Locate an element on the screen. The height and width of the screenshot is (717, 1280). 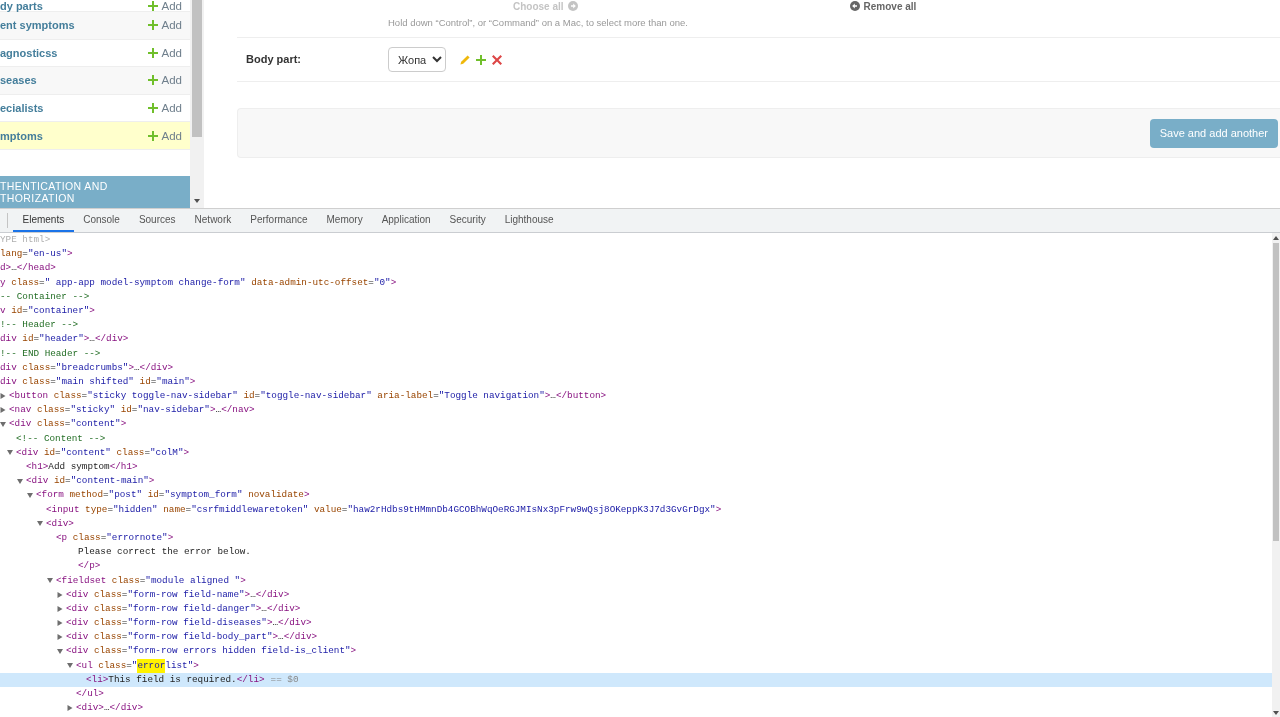
devtools-tab: Memory is located at coordinates (345, 220).